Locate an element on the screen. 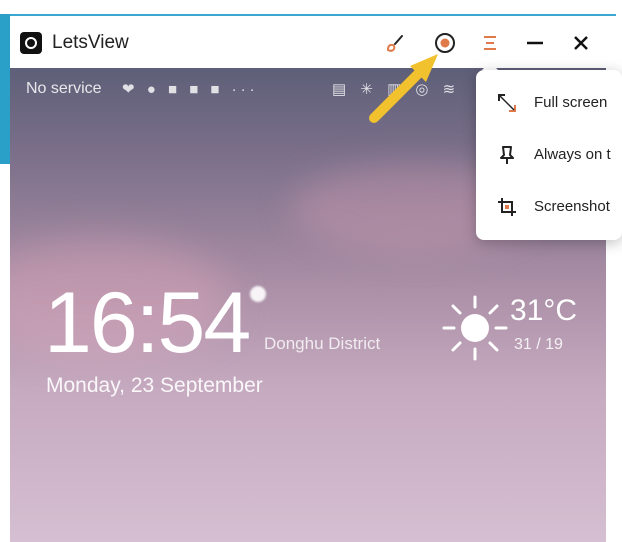  menu-item-label: Screenshot is located at coordinates (572, 206).